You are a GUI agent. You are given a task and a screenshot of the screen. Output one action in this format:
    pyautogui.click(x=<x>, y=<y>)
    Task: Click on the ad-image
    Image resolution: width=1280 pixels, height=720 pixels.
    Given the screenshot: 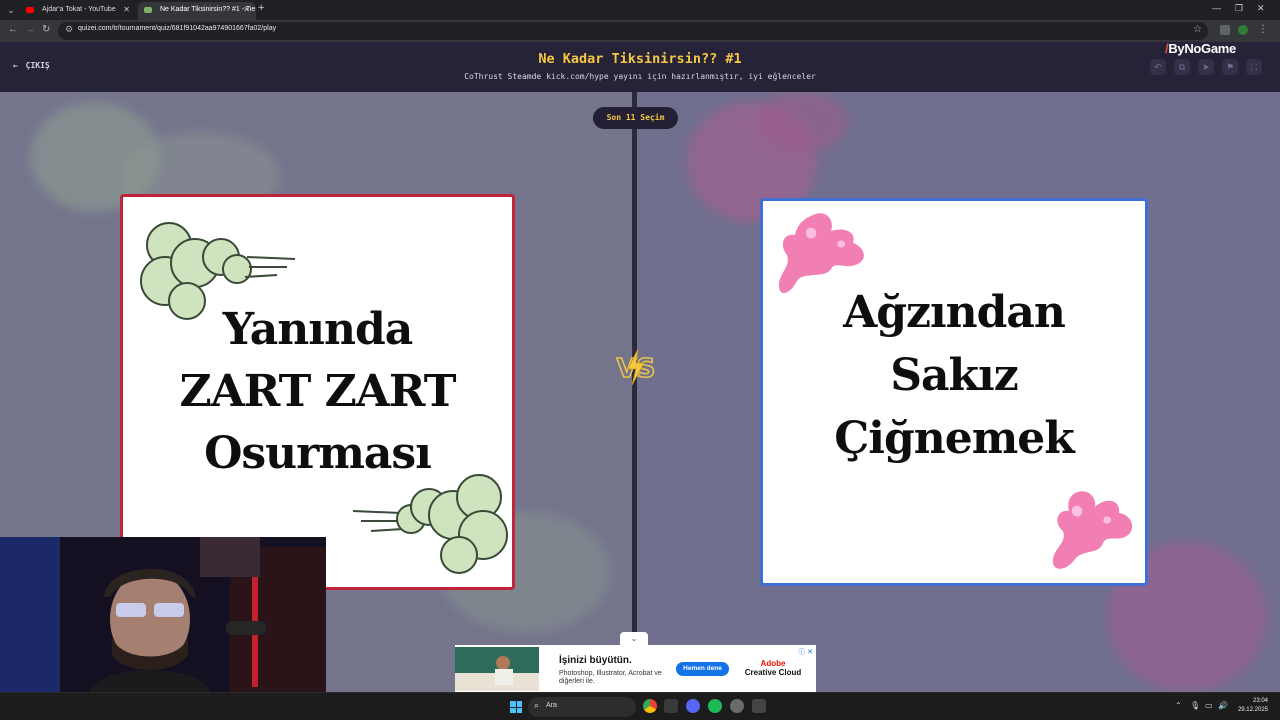 What is the action you would take?
    pyautogui.click(x=497, y=669)
    